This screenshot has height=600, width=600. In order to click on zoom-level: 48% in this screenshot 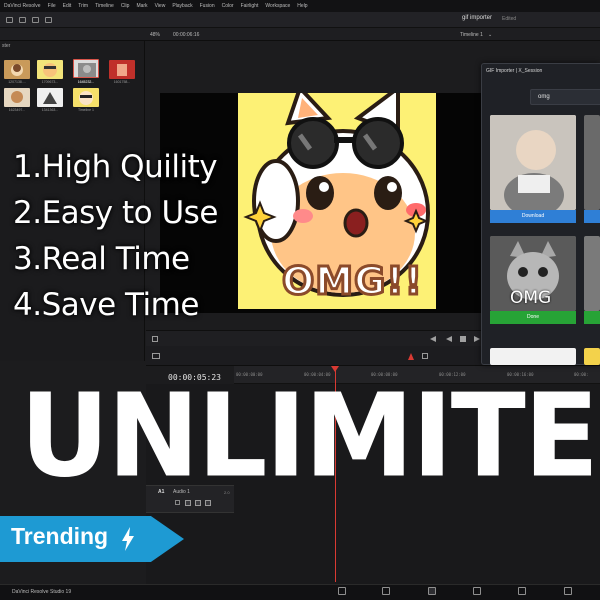, I will do `click(155, 35)`.